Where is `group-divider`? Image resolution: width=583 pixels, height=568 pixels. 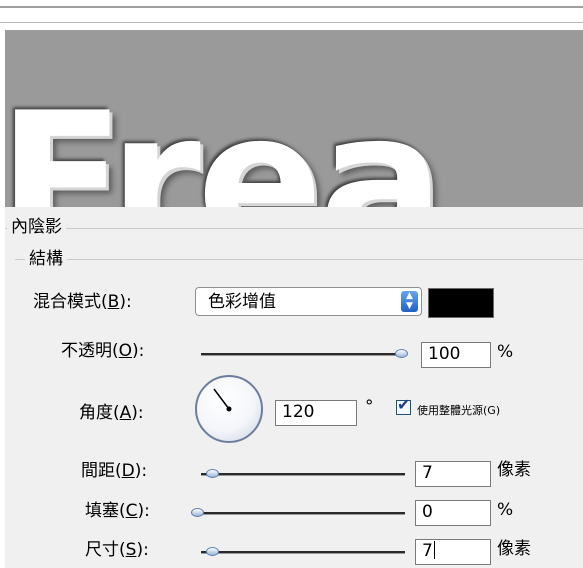
group-divider is located at coordinates (299, 259).